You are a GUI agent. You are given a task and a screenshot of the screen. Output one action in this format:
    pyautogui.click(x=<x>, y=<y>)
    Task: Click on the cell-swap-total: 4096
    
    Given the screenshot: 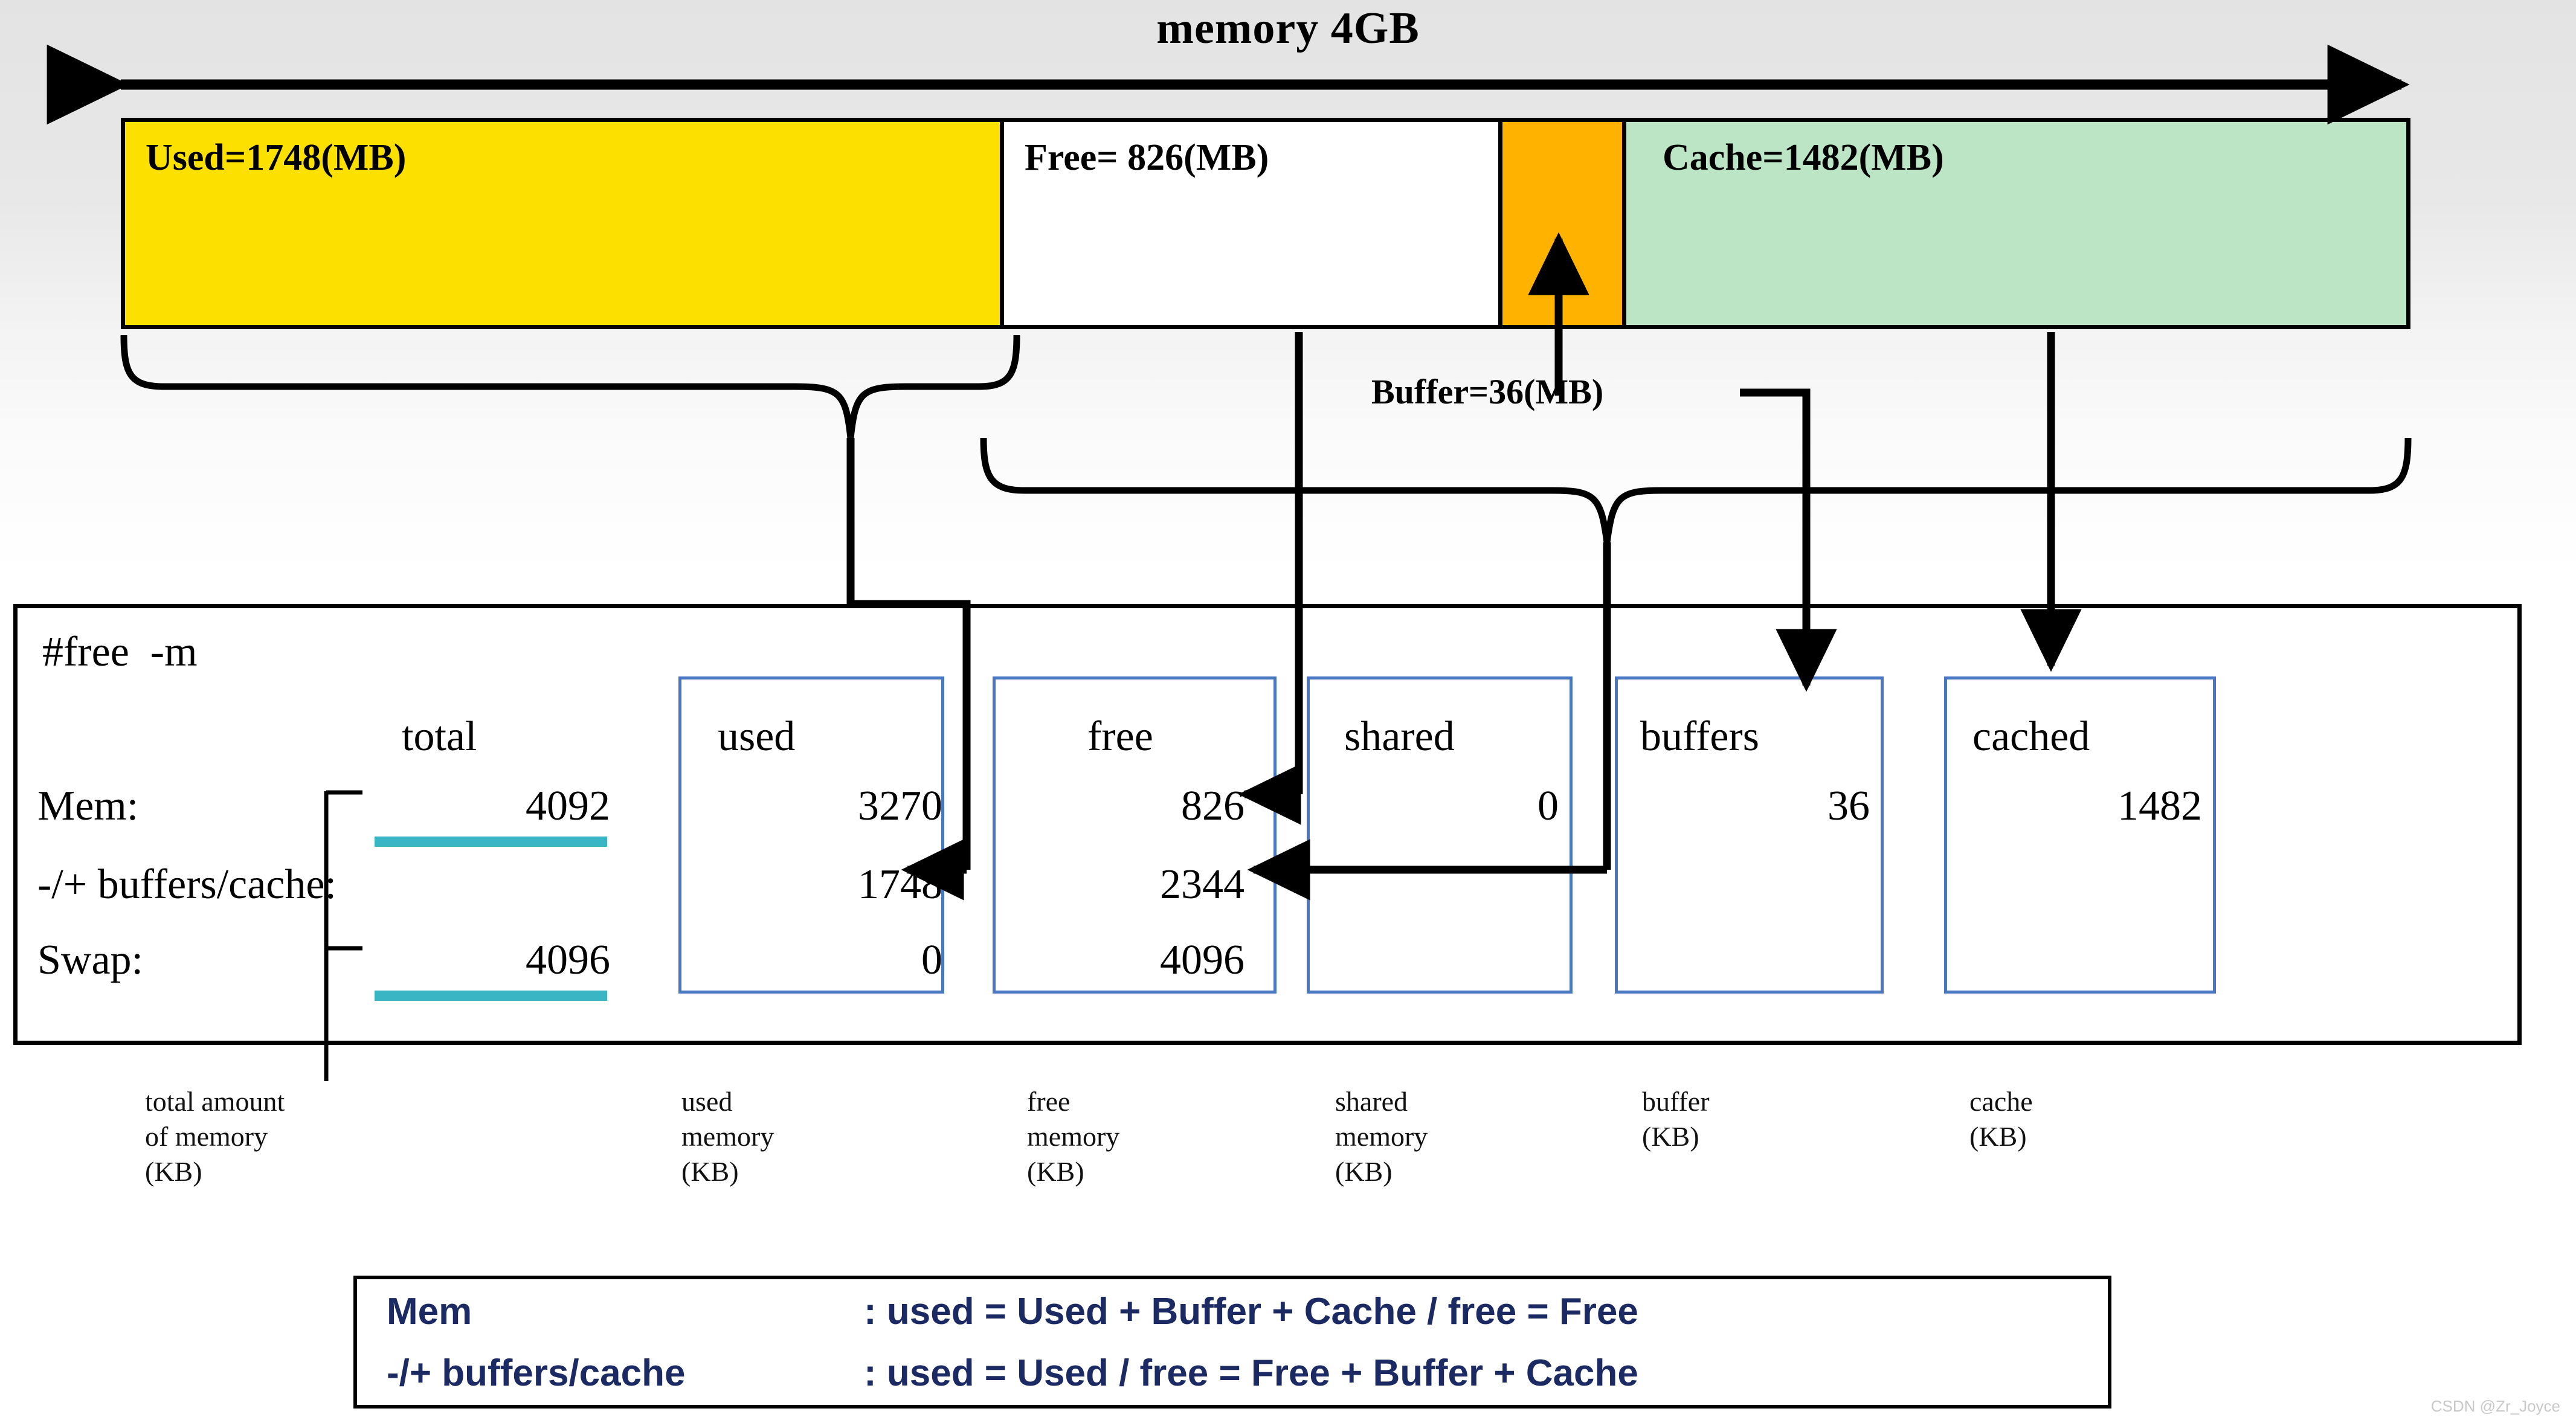 What is the action you would take?
    pyautogui.click(x=568, y=960)
    